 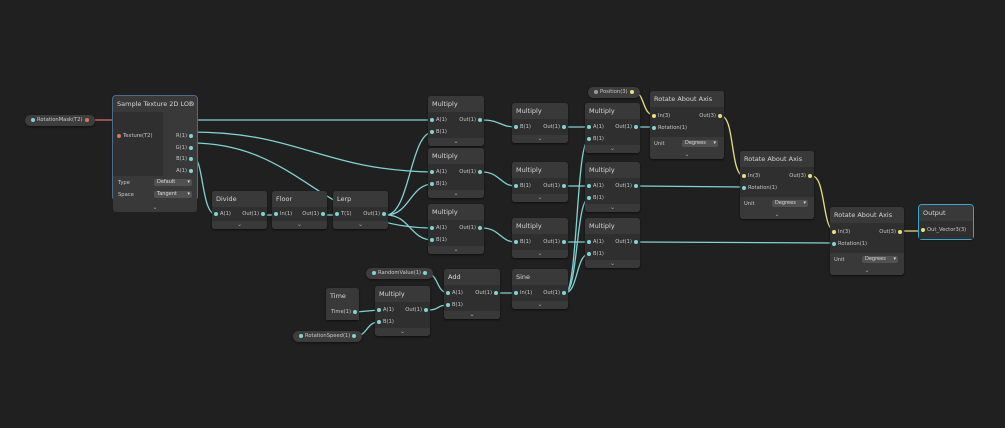 What do you see at coordinates (342, 214) in the screenshot?
I see `input-port-t: T(1)` at bounding box center [342, 214].